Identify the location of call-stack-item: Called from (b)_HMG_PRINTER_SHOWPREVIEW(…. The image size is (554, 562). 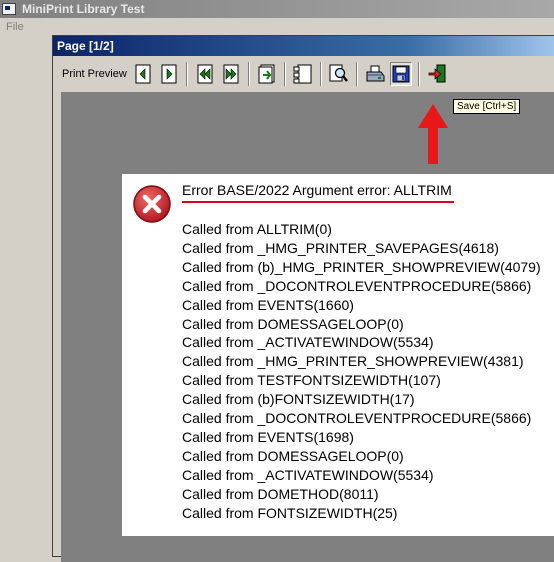
(361, 266).